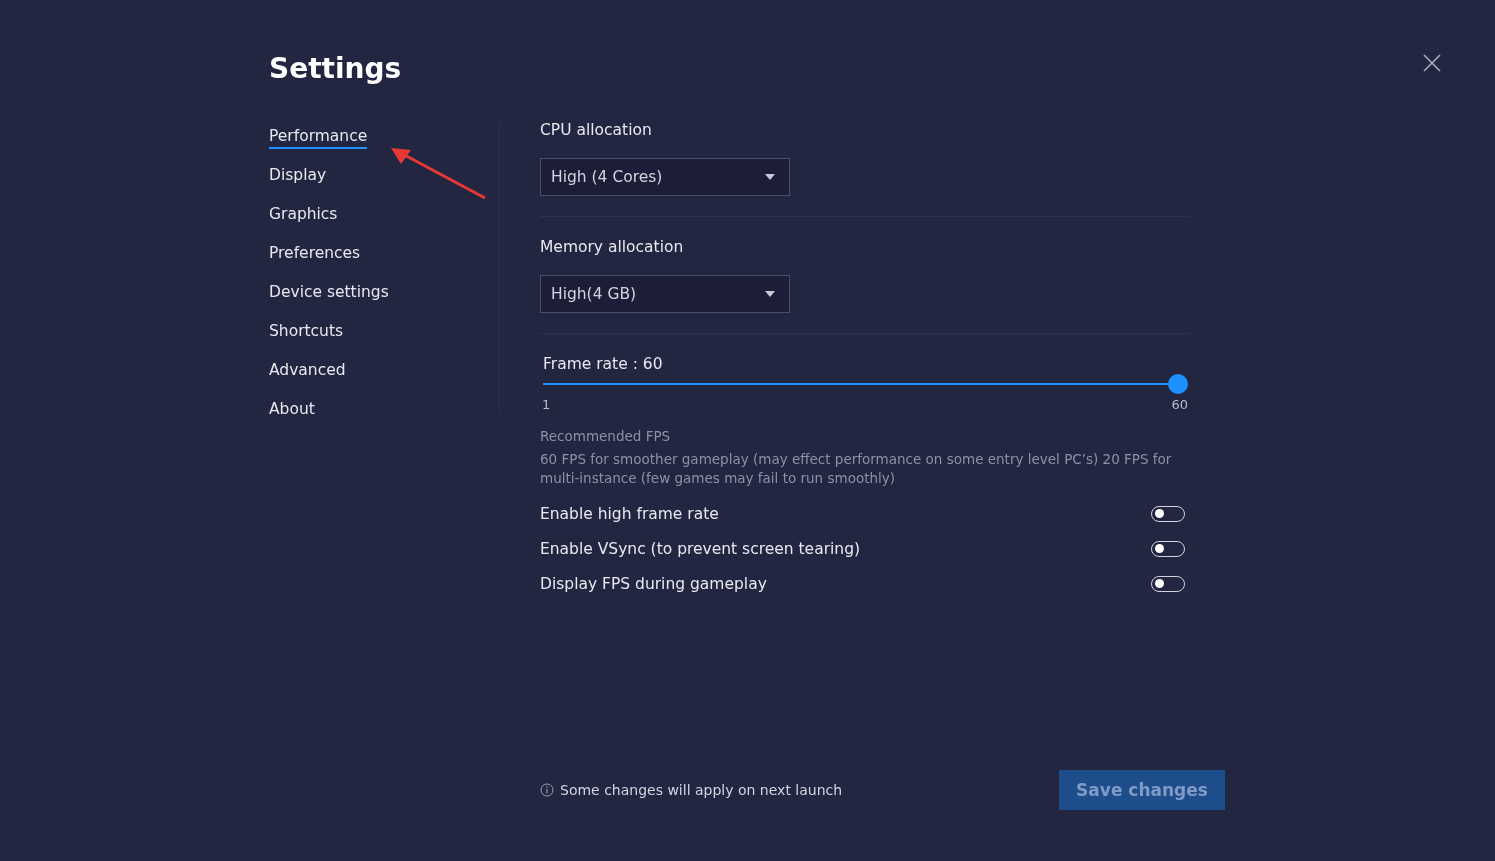  Describe the element at coordinates (306, 333) in the screenshot. I see `sidebar-item: Shortcuts` at that location.